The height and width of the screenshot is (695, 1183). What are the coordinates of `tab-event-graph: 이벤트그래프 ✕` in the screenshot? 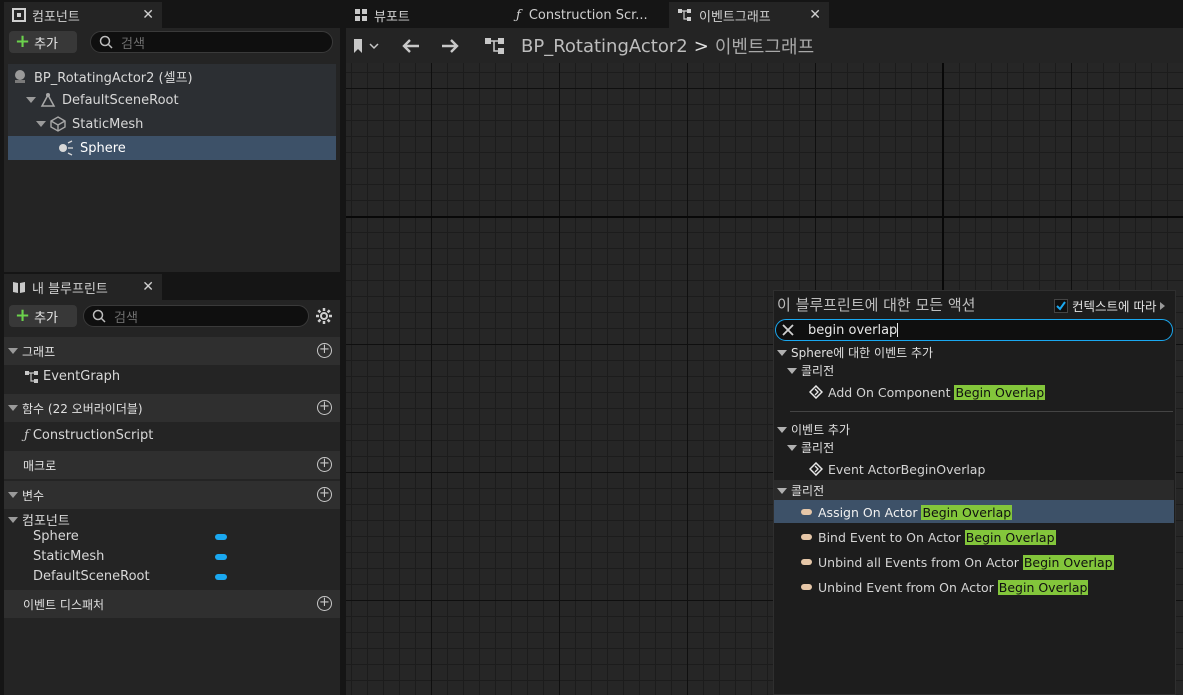 It's located at (749, 15).